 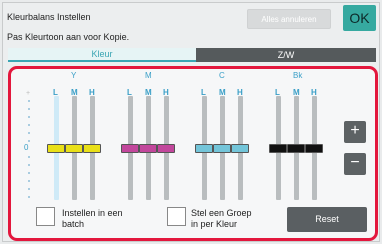 I want to click on ok-button: OK, so click(x=359, y=18).